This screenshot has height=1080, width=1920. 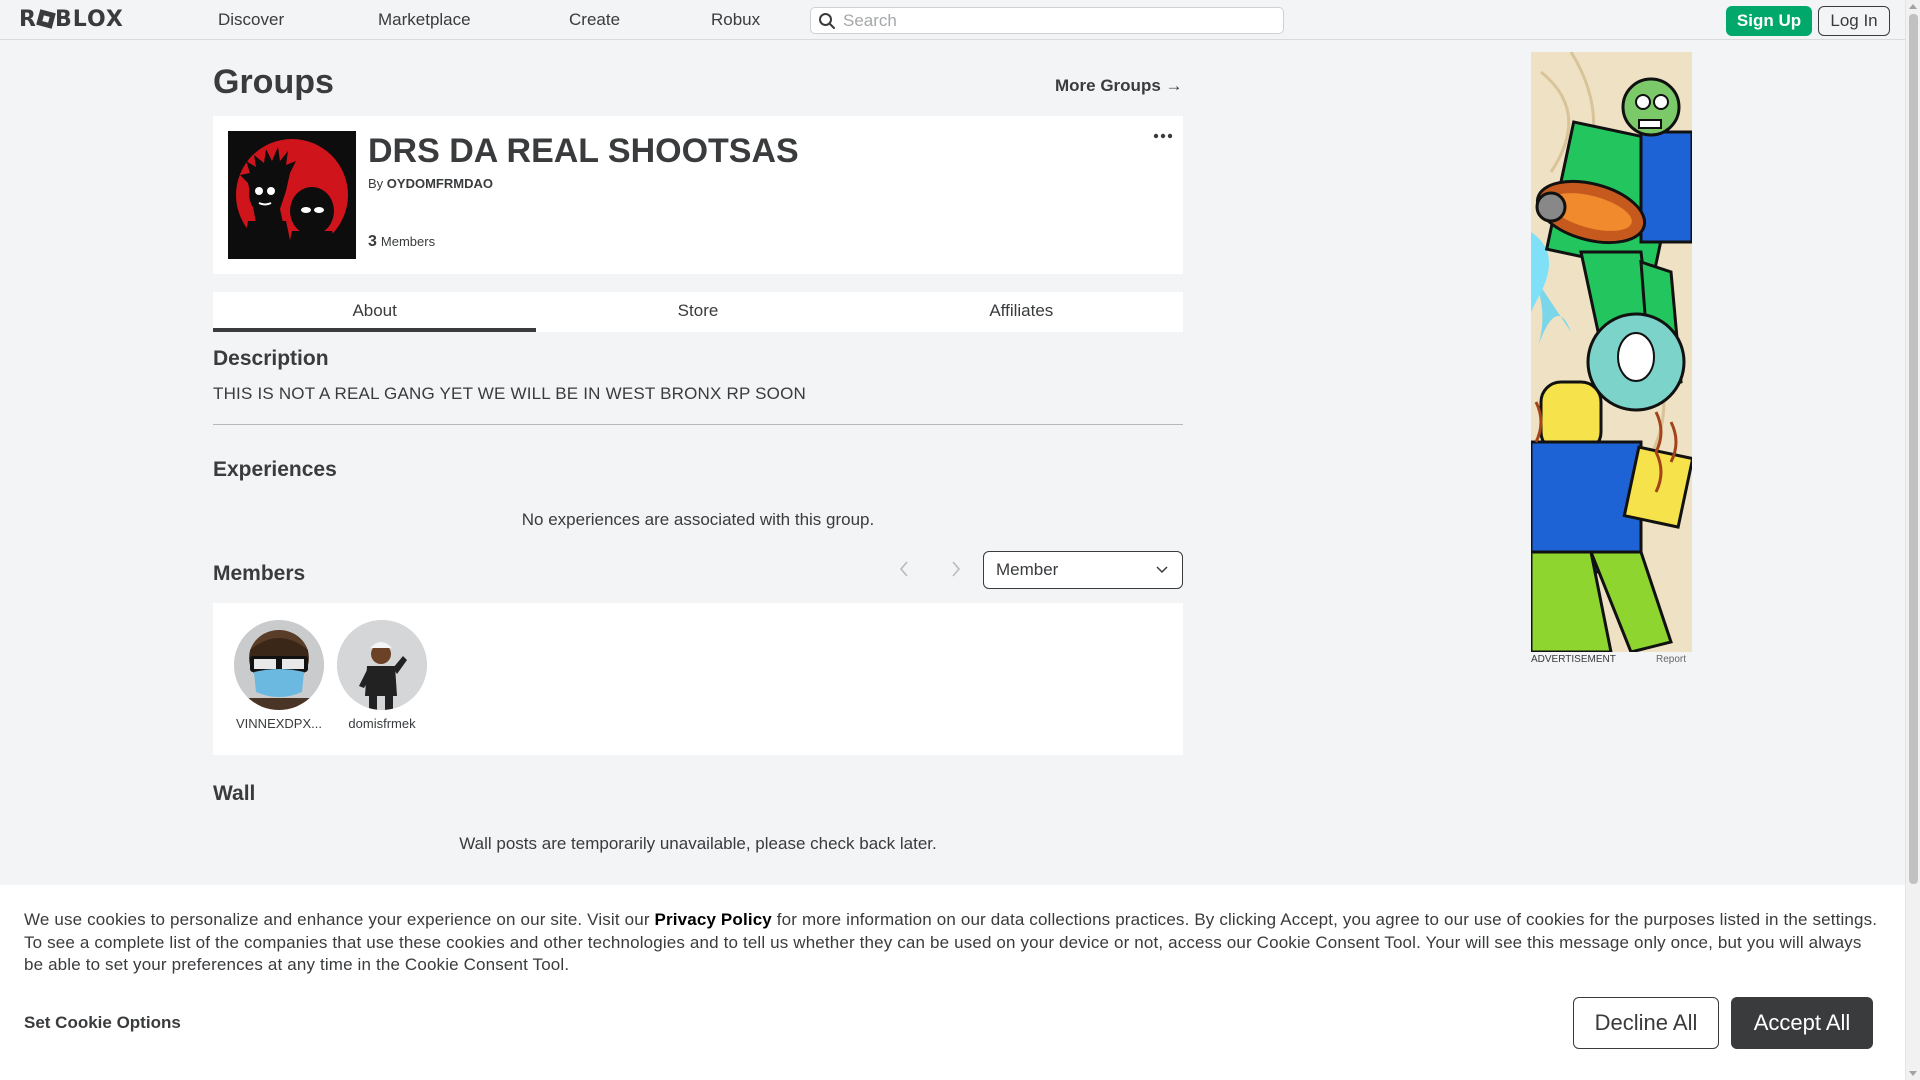 I want to click on search-icon, so click(x=827, y=21).